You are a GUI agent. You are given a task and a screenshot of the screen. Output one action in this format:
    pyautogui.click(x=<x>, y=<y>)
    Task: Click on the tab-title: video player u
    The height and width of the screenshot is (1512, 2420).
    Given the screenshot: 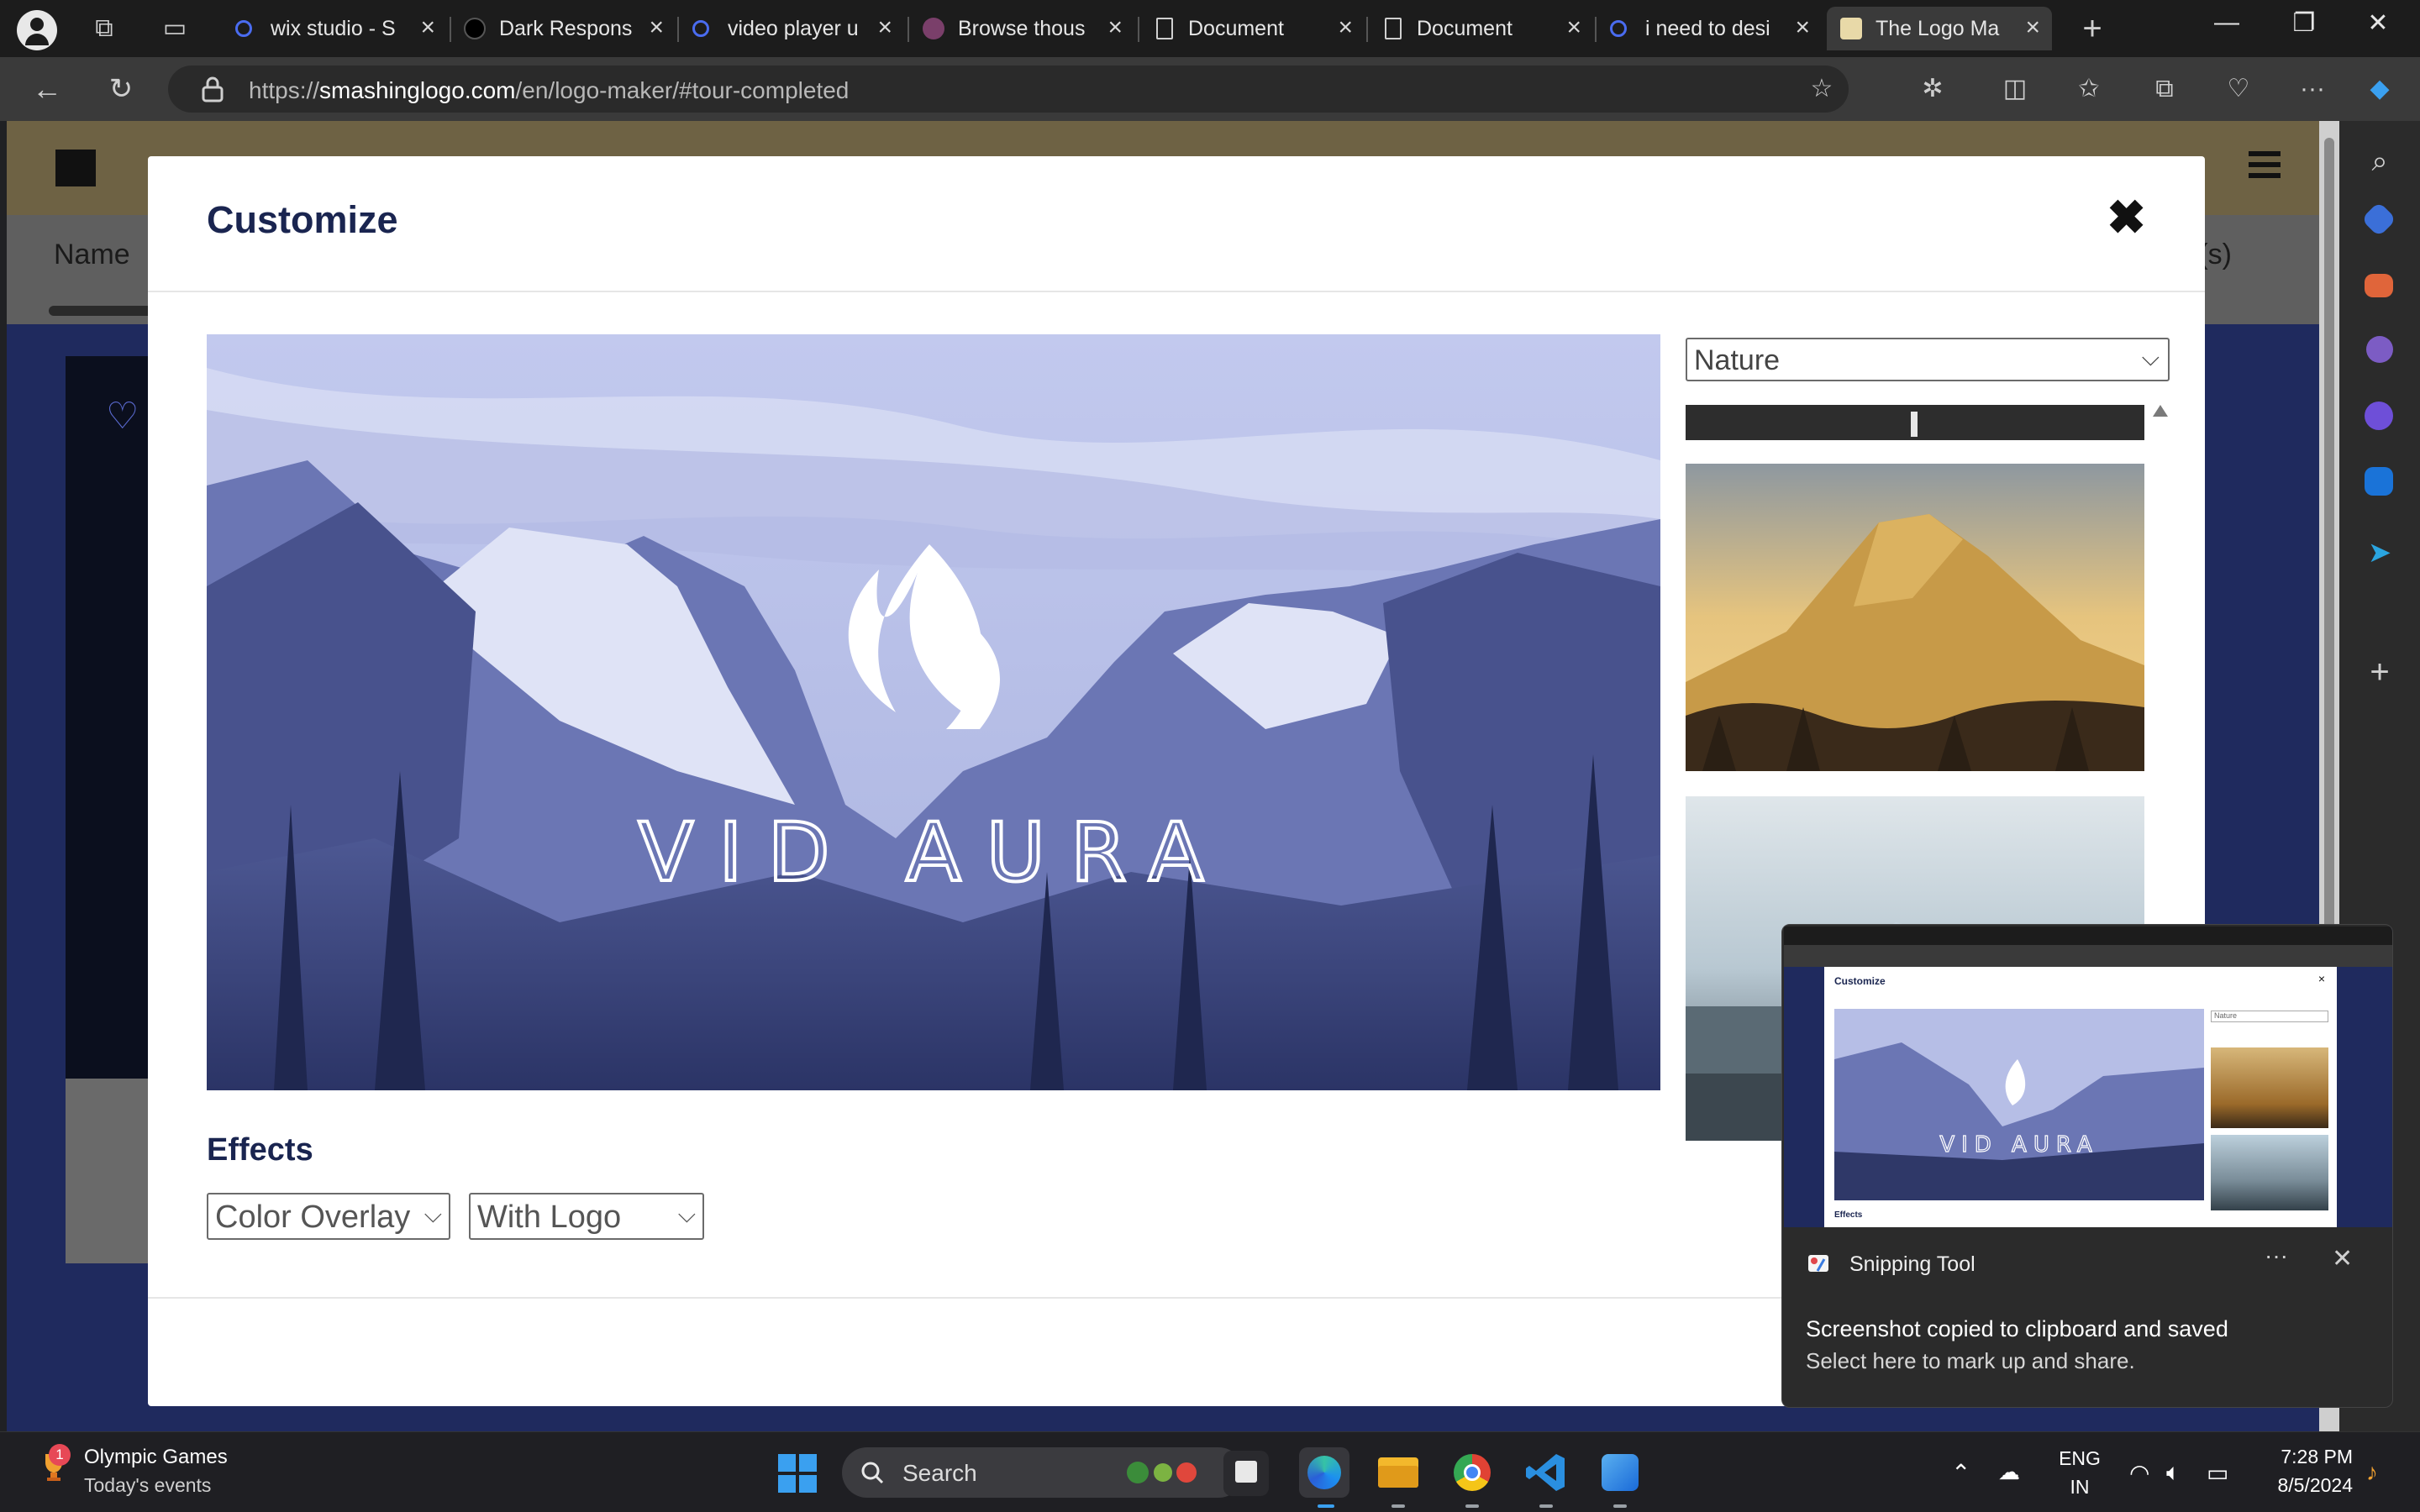 What is the action you would take?
    pyautogui.click(x=794, y=28)
    